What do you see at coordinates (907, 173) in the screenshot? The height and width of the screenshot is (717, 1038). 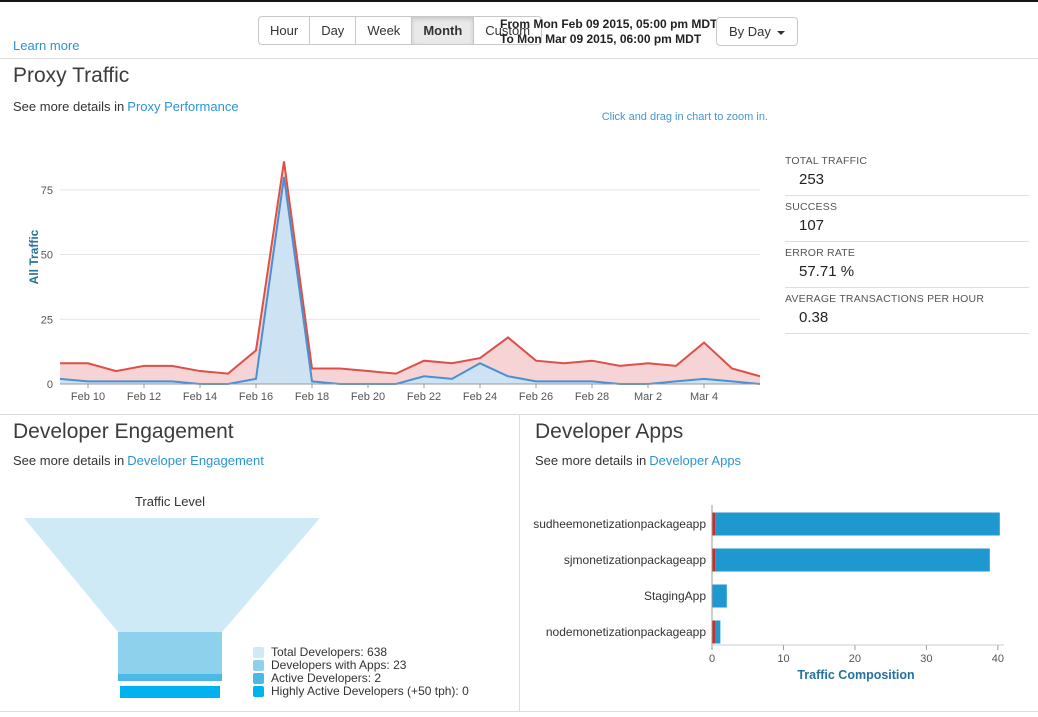 I see `stat-total-traffic: TOTAL TRAFFIC 253` at bounding box center [907, 173].